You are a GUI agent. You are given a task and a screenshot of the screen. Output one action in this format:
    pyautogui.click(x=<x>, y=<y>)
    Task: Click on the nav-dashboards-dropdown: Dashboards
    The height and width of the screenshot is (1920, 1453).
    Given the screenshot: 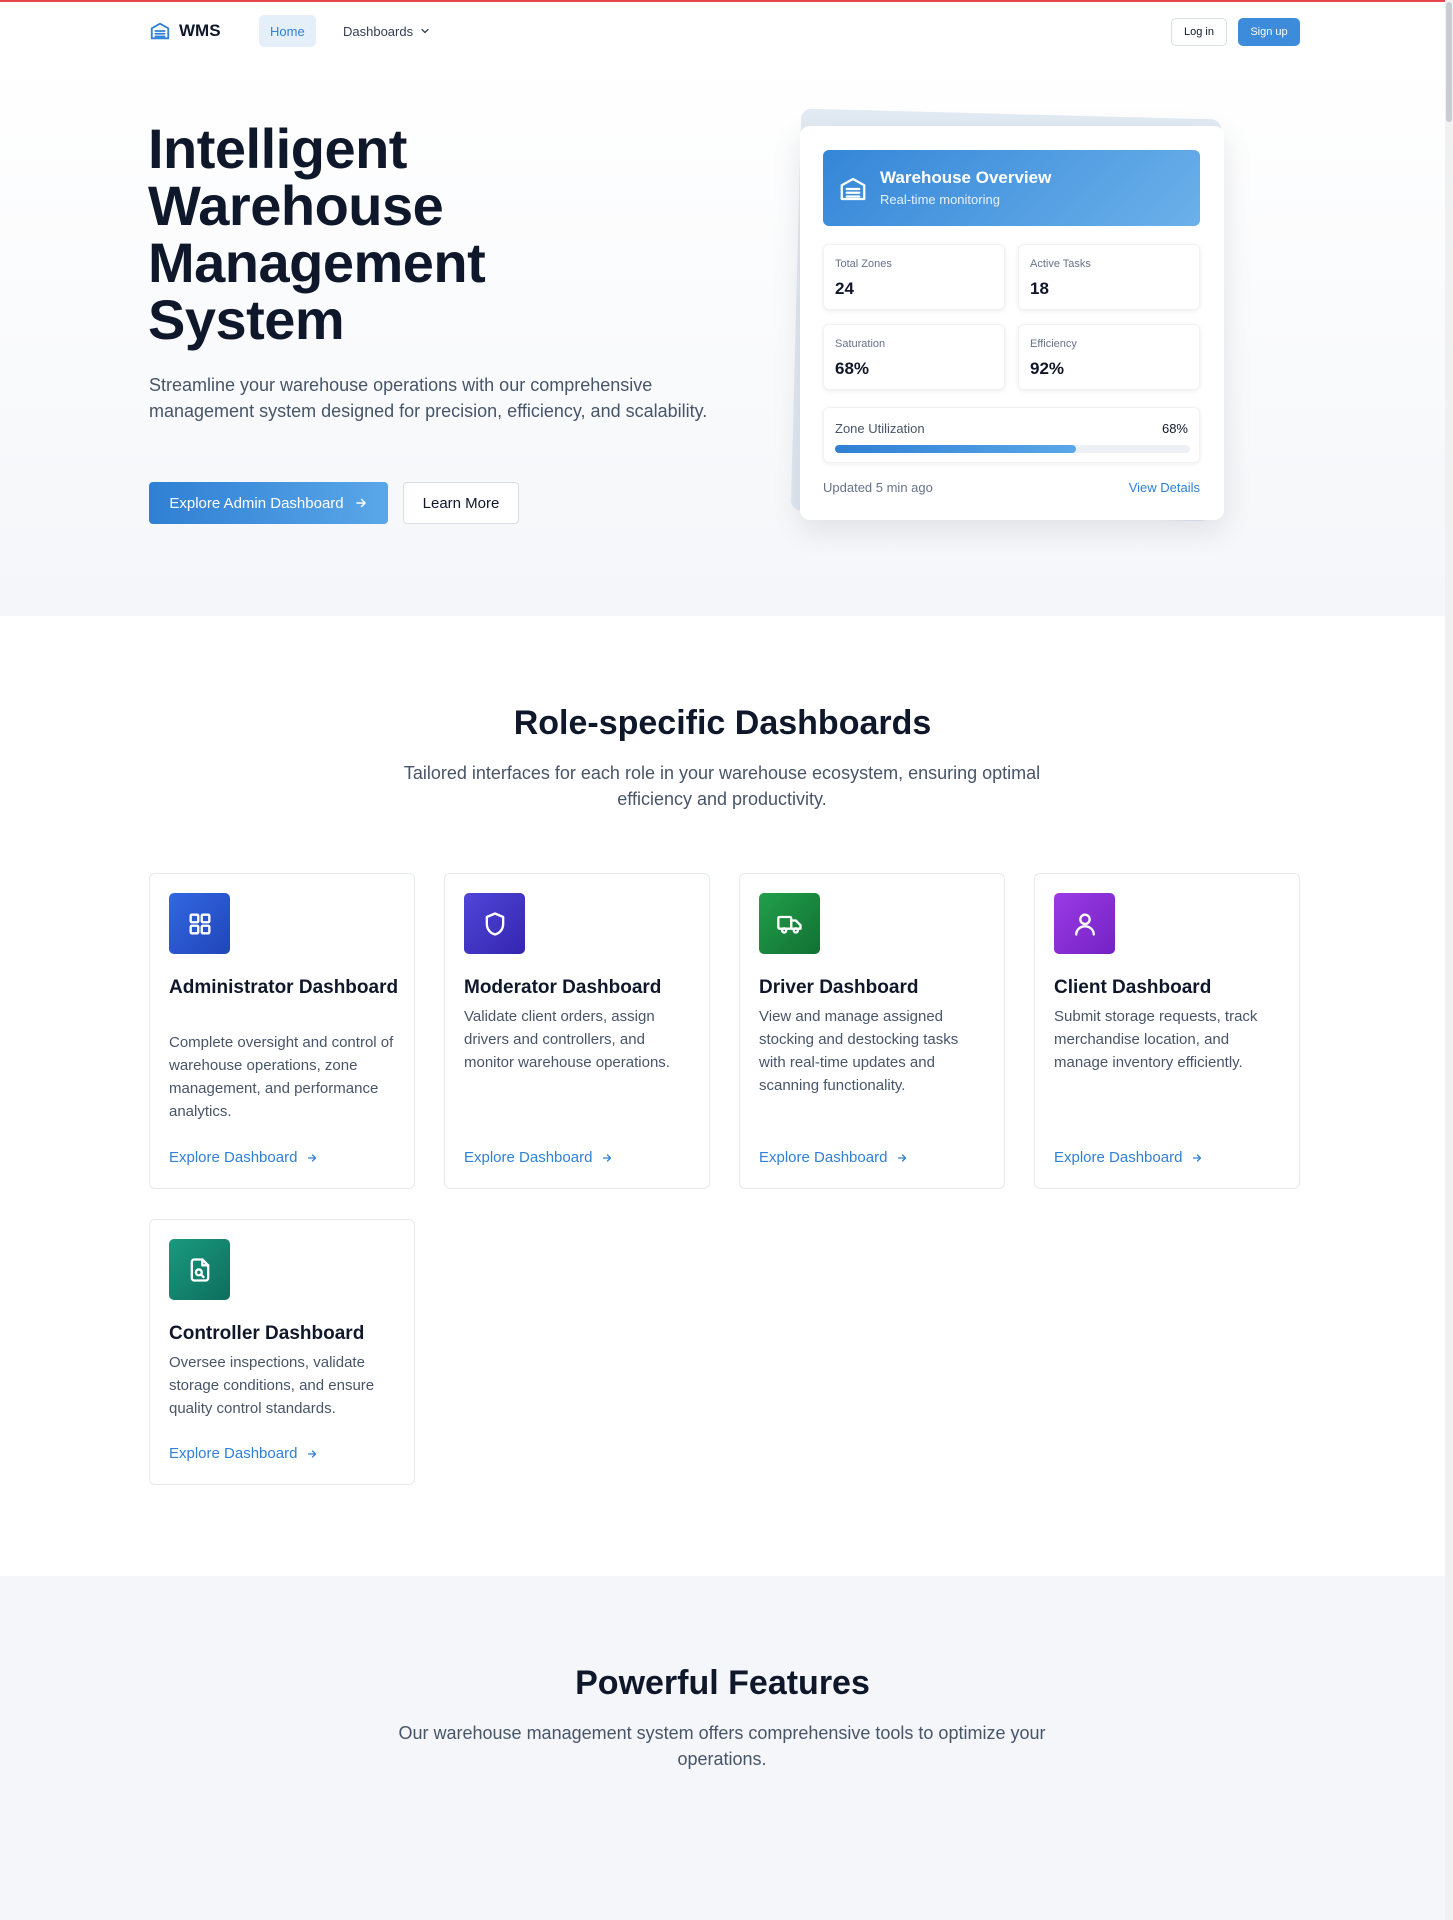 What is the action you would take?
    pyautogui.click(x=387, y=31)
    